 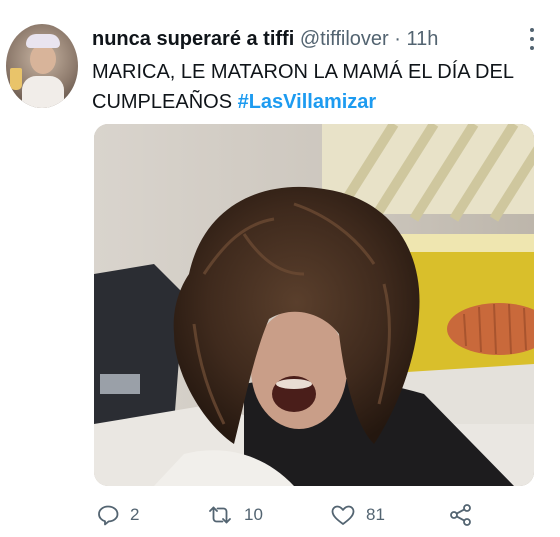 I want to click on author-handle: @tiffilover, so click(x=344, y=39).